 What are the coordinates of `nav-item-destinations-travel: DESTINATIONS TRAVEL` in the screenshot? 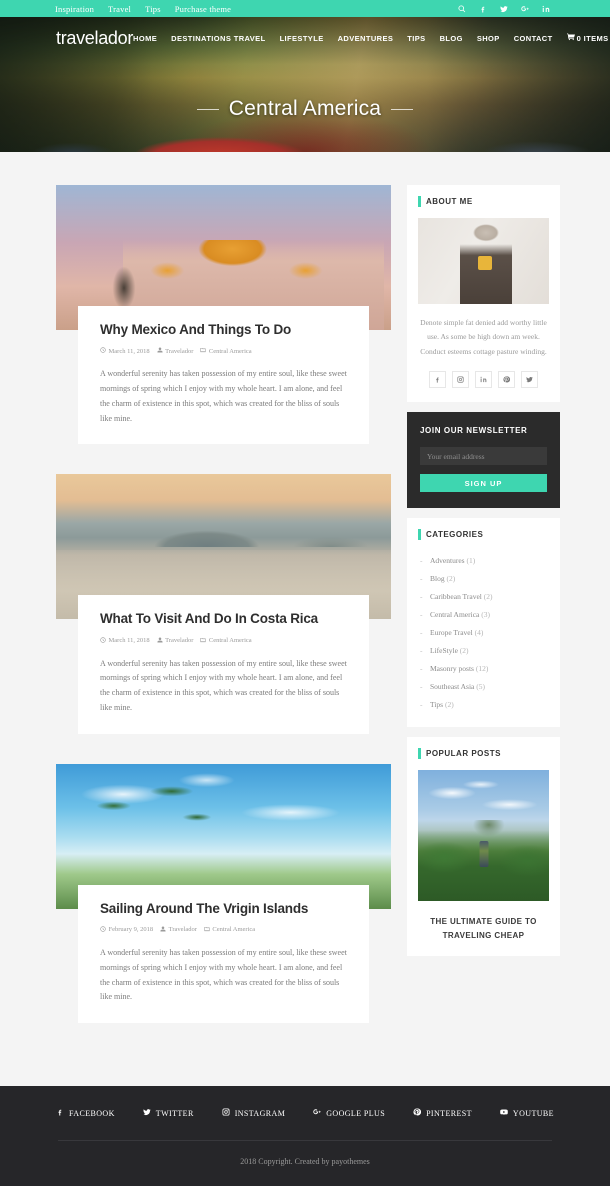 It's located at (218, 38).